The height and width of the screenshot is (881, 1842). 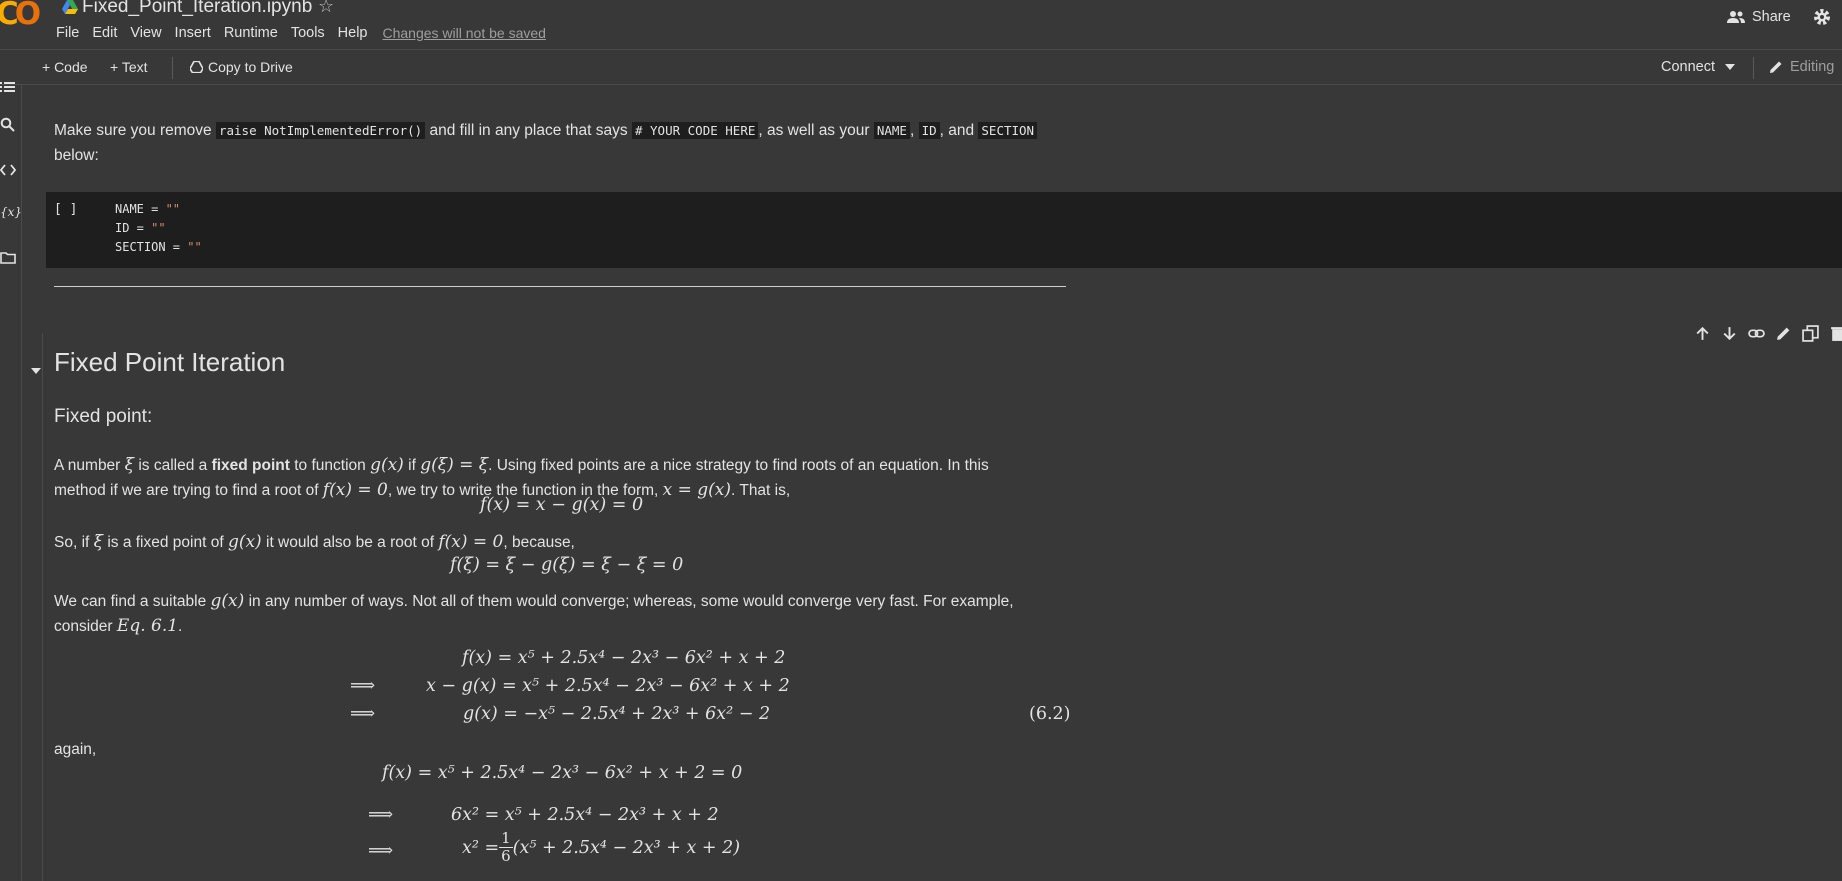 What do you see at coordinates (506, 847) in the screenshot?
I see `fraction: 16` at bounding box center [506, 847].